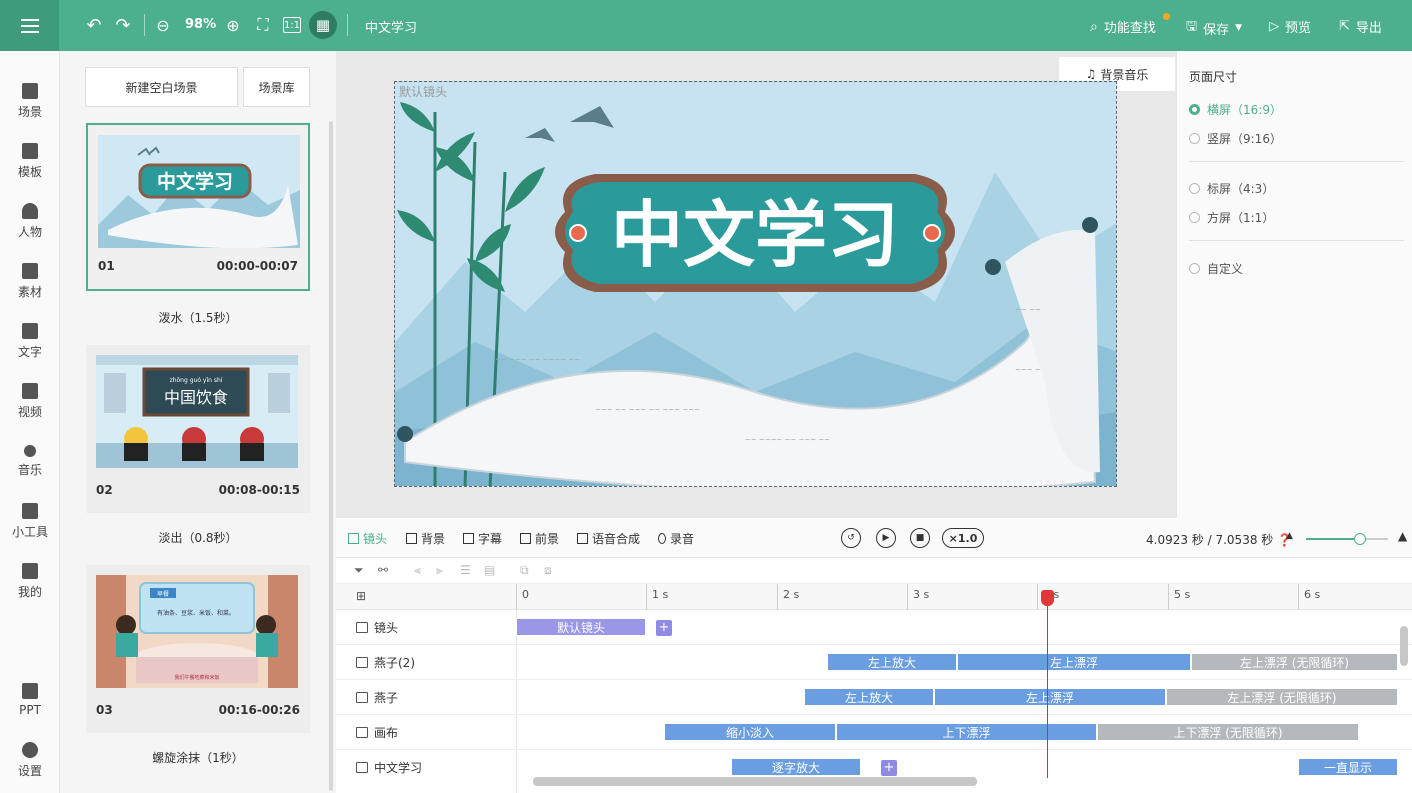 Image resolution: width=1412 pixels, height=793 pixels. What do you see at coordinates (198, 429) in the screenshot?
I see `scene-card: zhōng guó yǐn shí 中国饮食 02 00:08-00:15` at bounding box center [198, 429].